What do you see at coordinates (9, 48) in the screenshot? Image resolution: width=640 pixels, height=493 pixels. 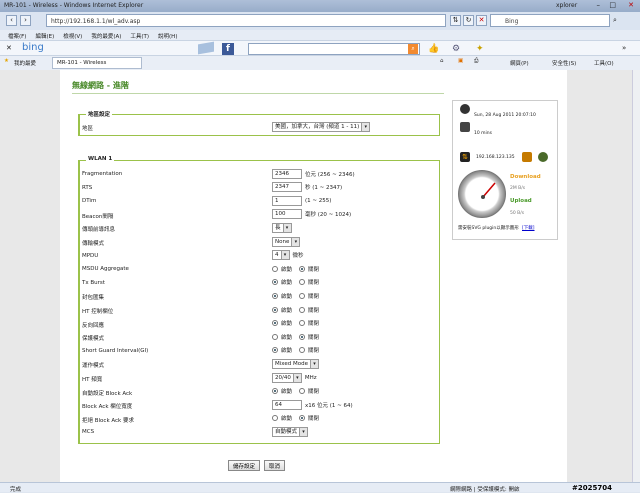 I see `close-toolbar-icon: ✕` at bounding box center [9, 48].